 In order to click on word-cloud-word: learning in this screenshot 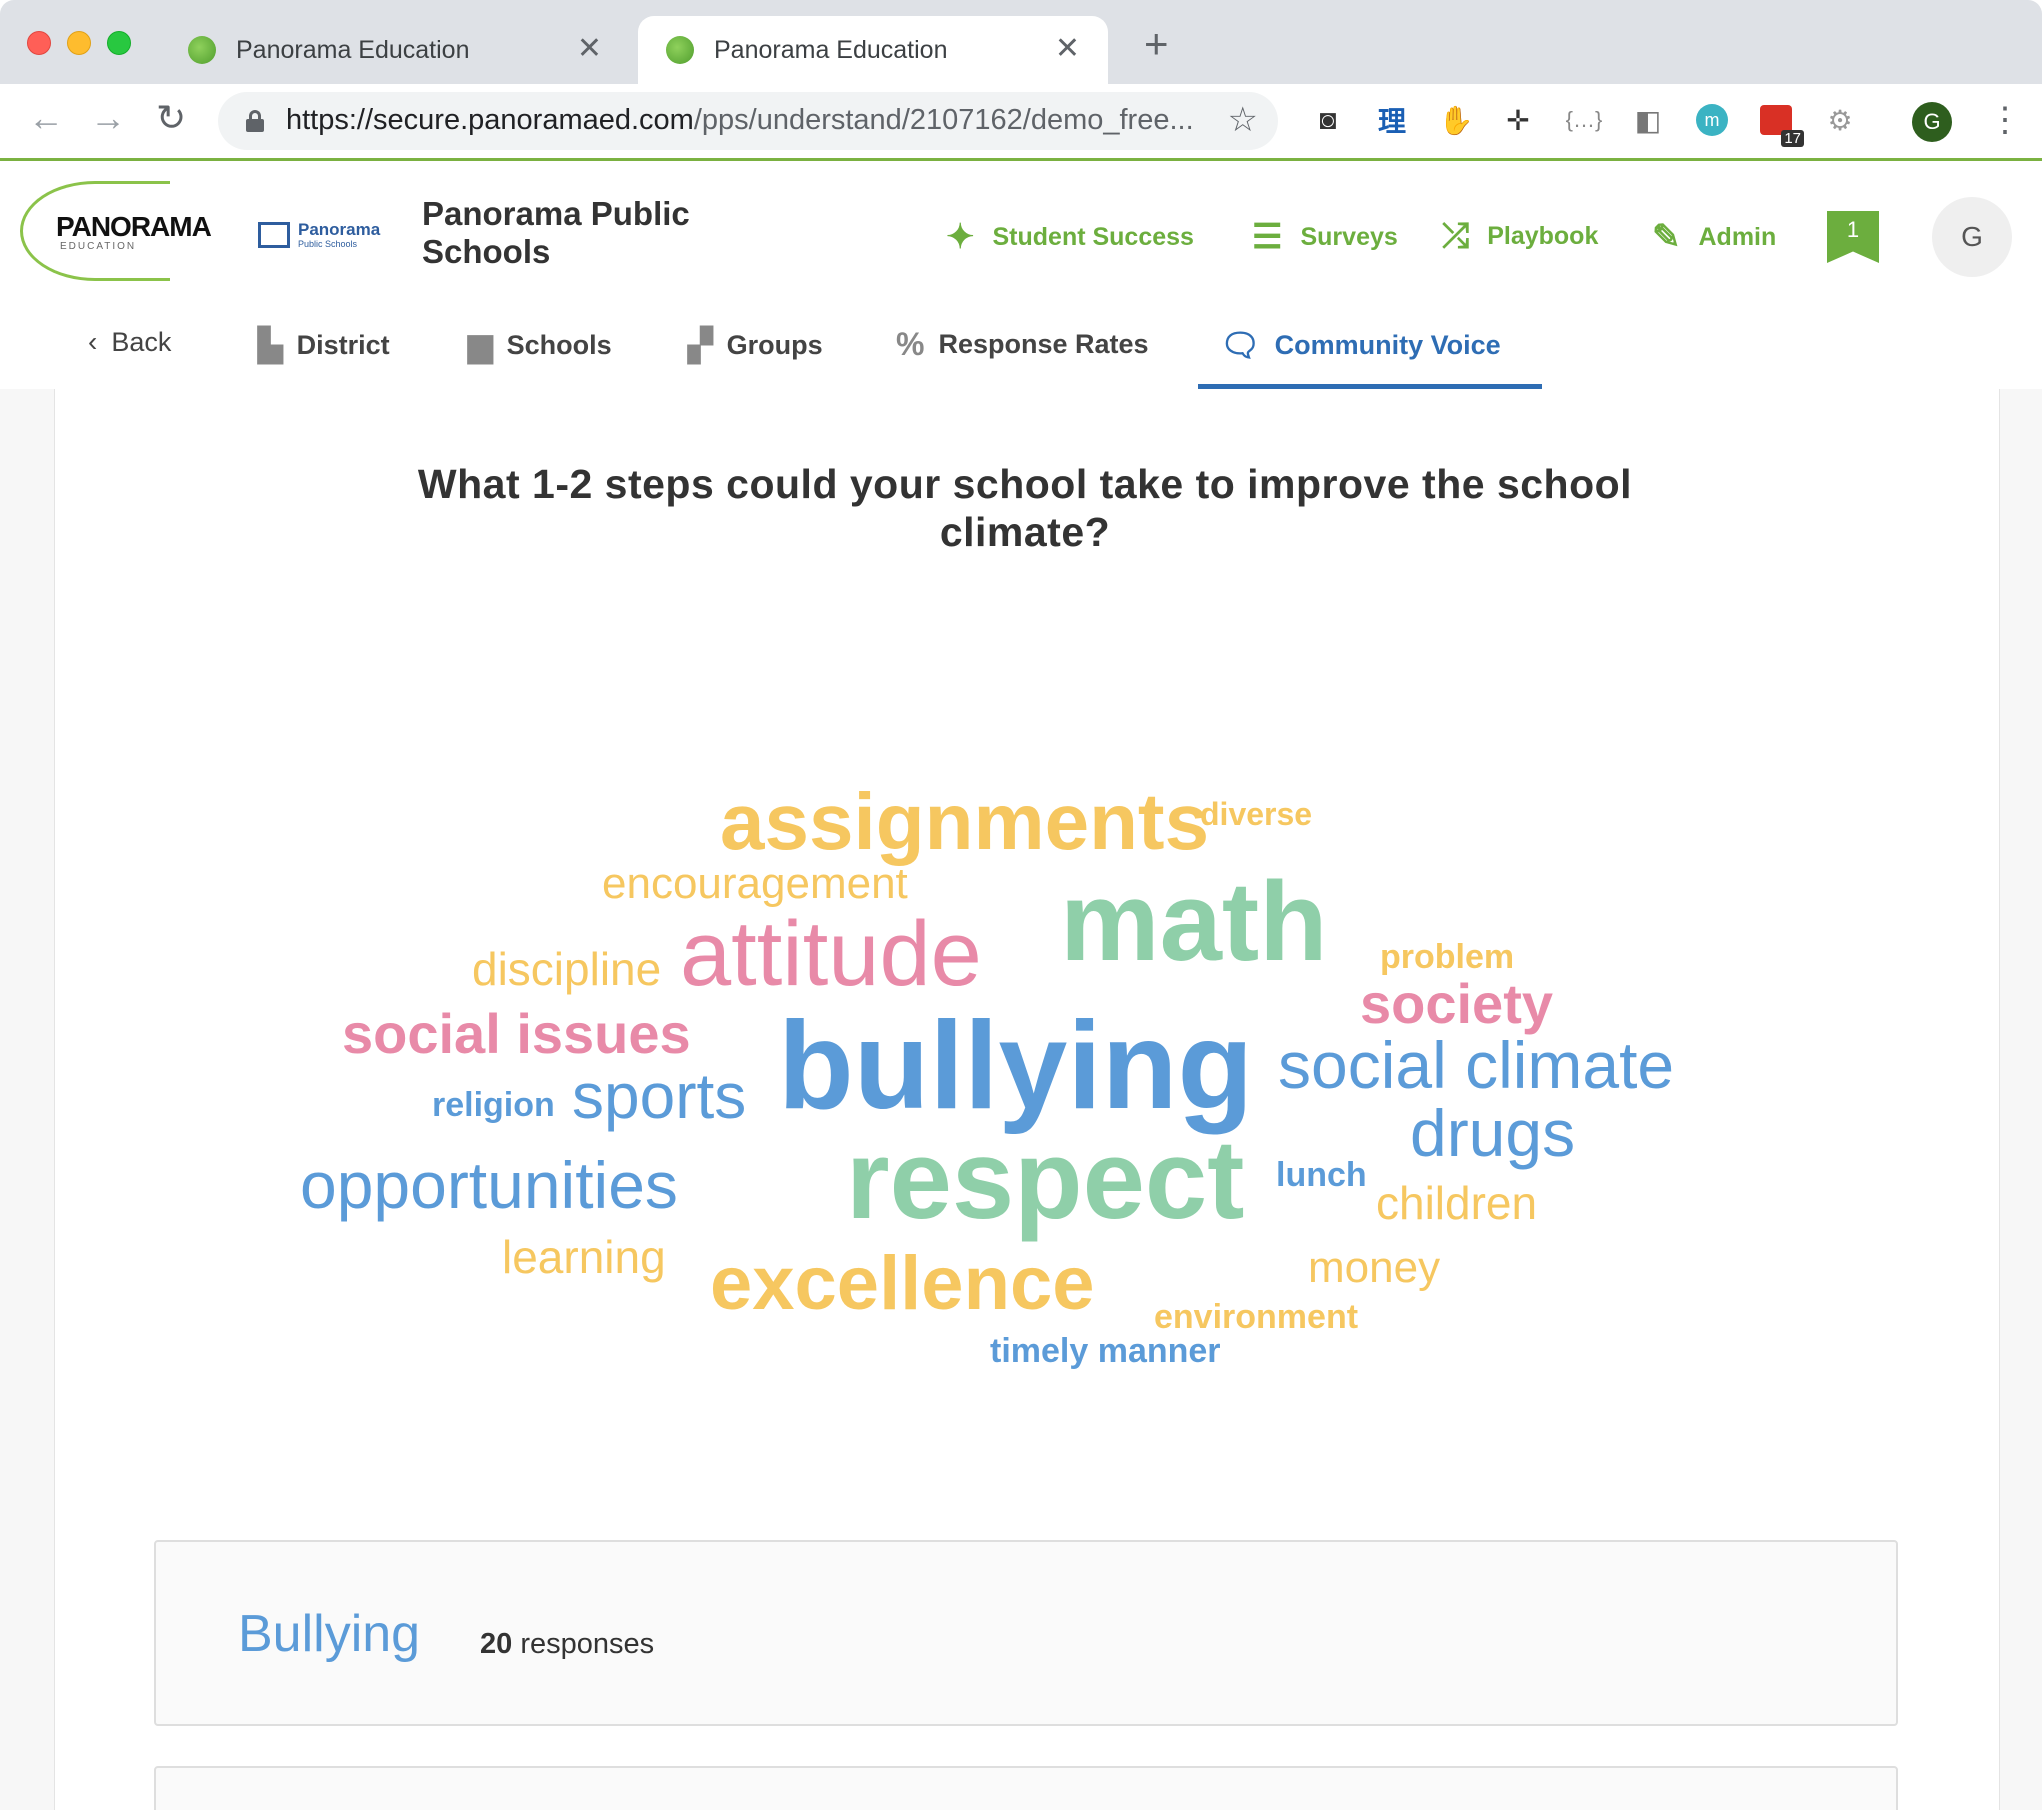, I will do `click(584, 1257)`.